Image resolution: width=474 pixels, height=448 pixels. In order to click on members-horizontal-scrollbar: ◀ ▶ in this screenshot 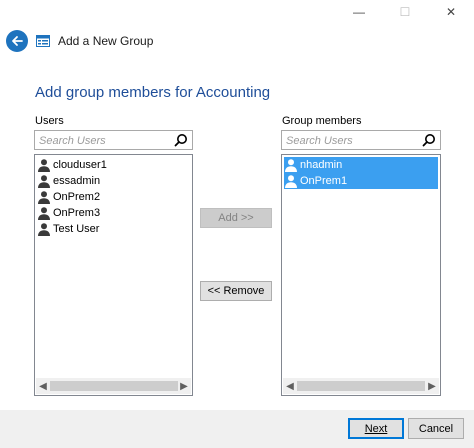, I will do `click(361, 386)`.